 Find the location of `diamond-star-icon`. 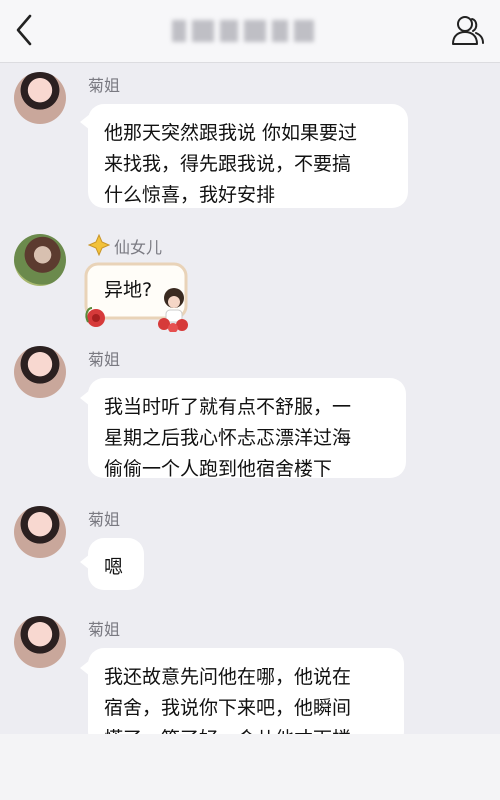

diamond-star-icon is located at coordinates (99, 245).